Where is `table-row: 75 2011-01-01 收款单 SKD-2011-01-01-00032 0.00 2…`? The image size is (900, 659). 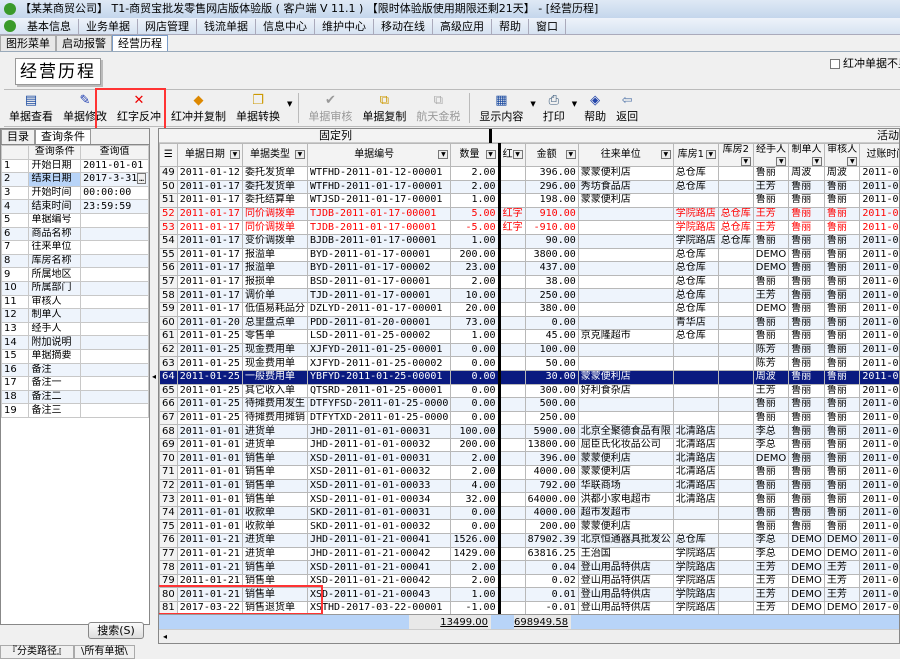 table-row: 75 2011-01-01 收款单 SKD-2011-01-01-00032 0.00 2… is located at coordinates (529, 527).